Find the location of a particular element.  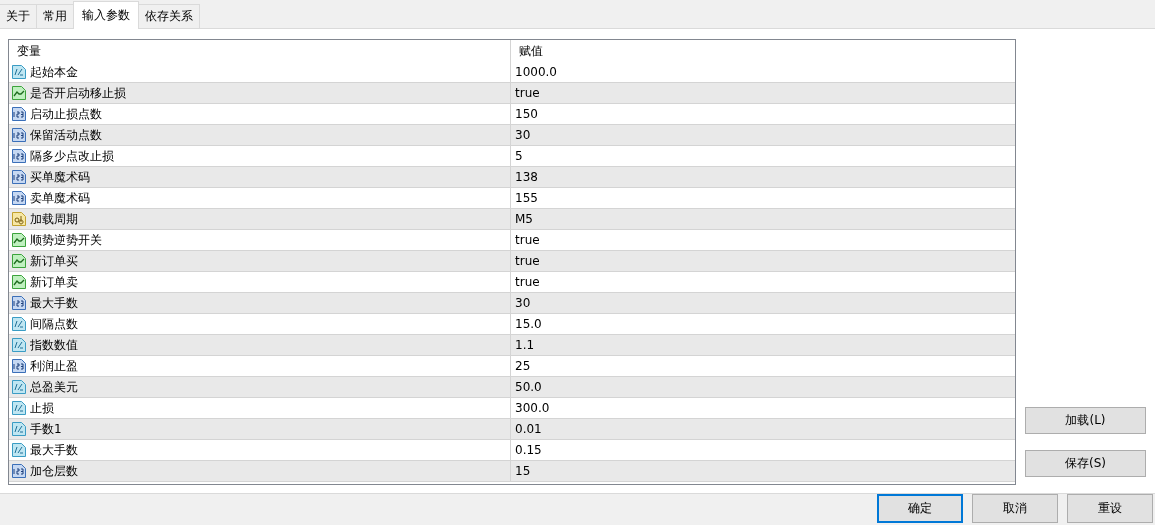

parameter-name: 起始本金 is located at coordinates (54, 72).